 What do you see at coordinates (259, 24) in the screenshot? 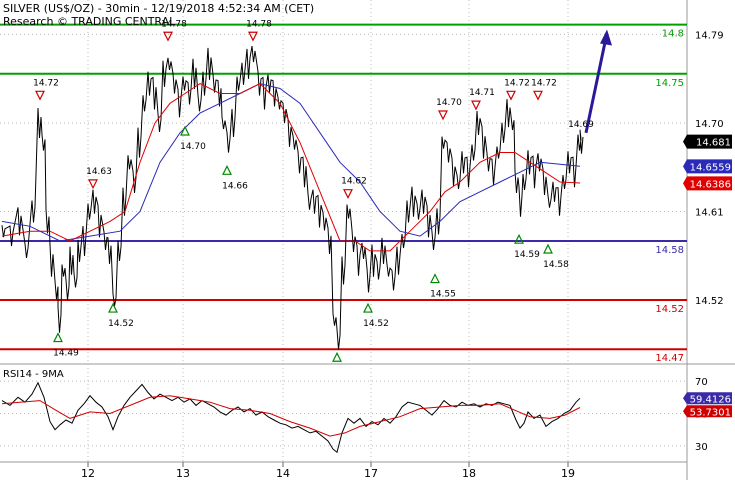
I see `marker-label: 14.78` at bounding box center [259, 24].